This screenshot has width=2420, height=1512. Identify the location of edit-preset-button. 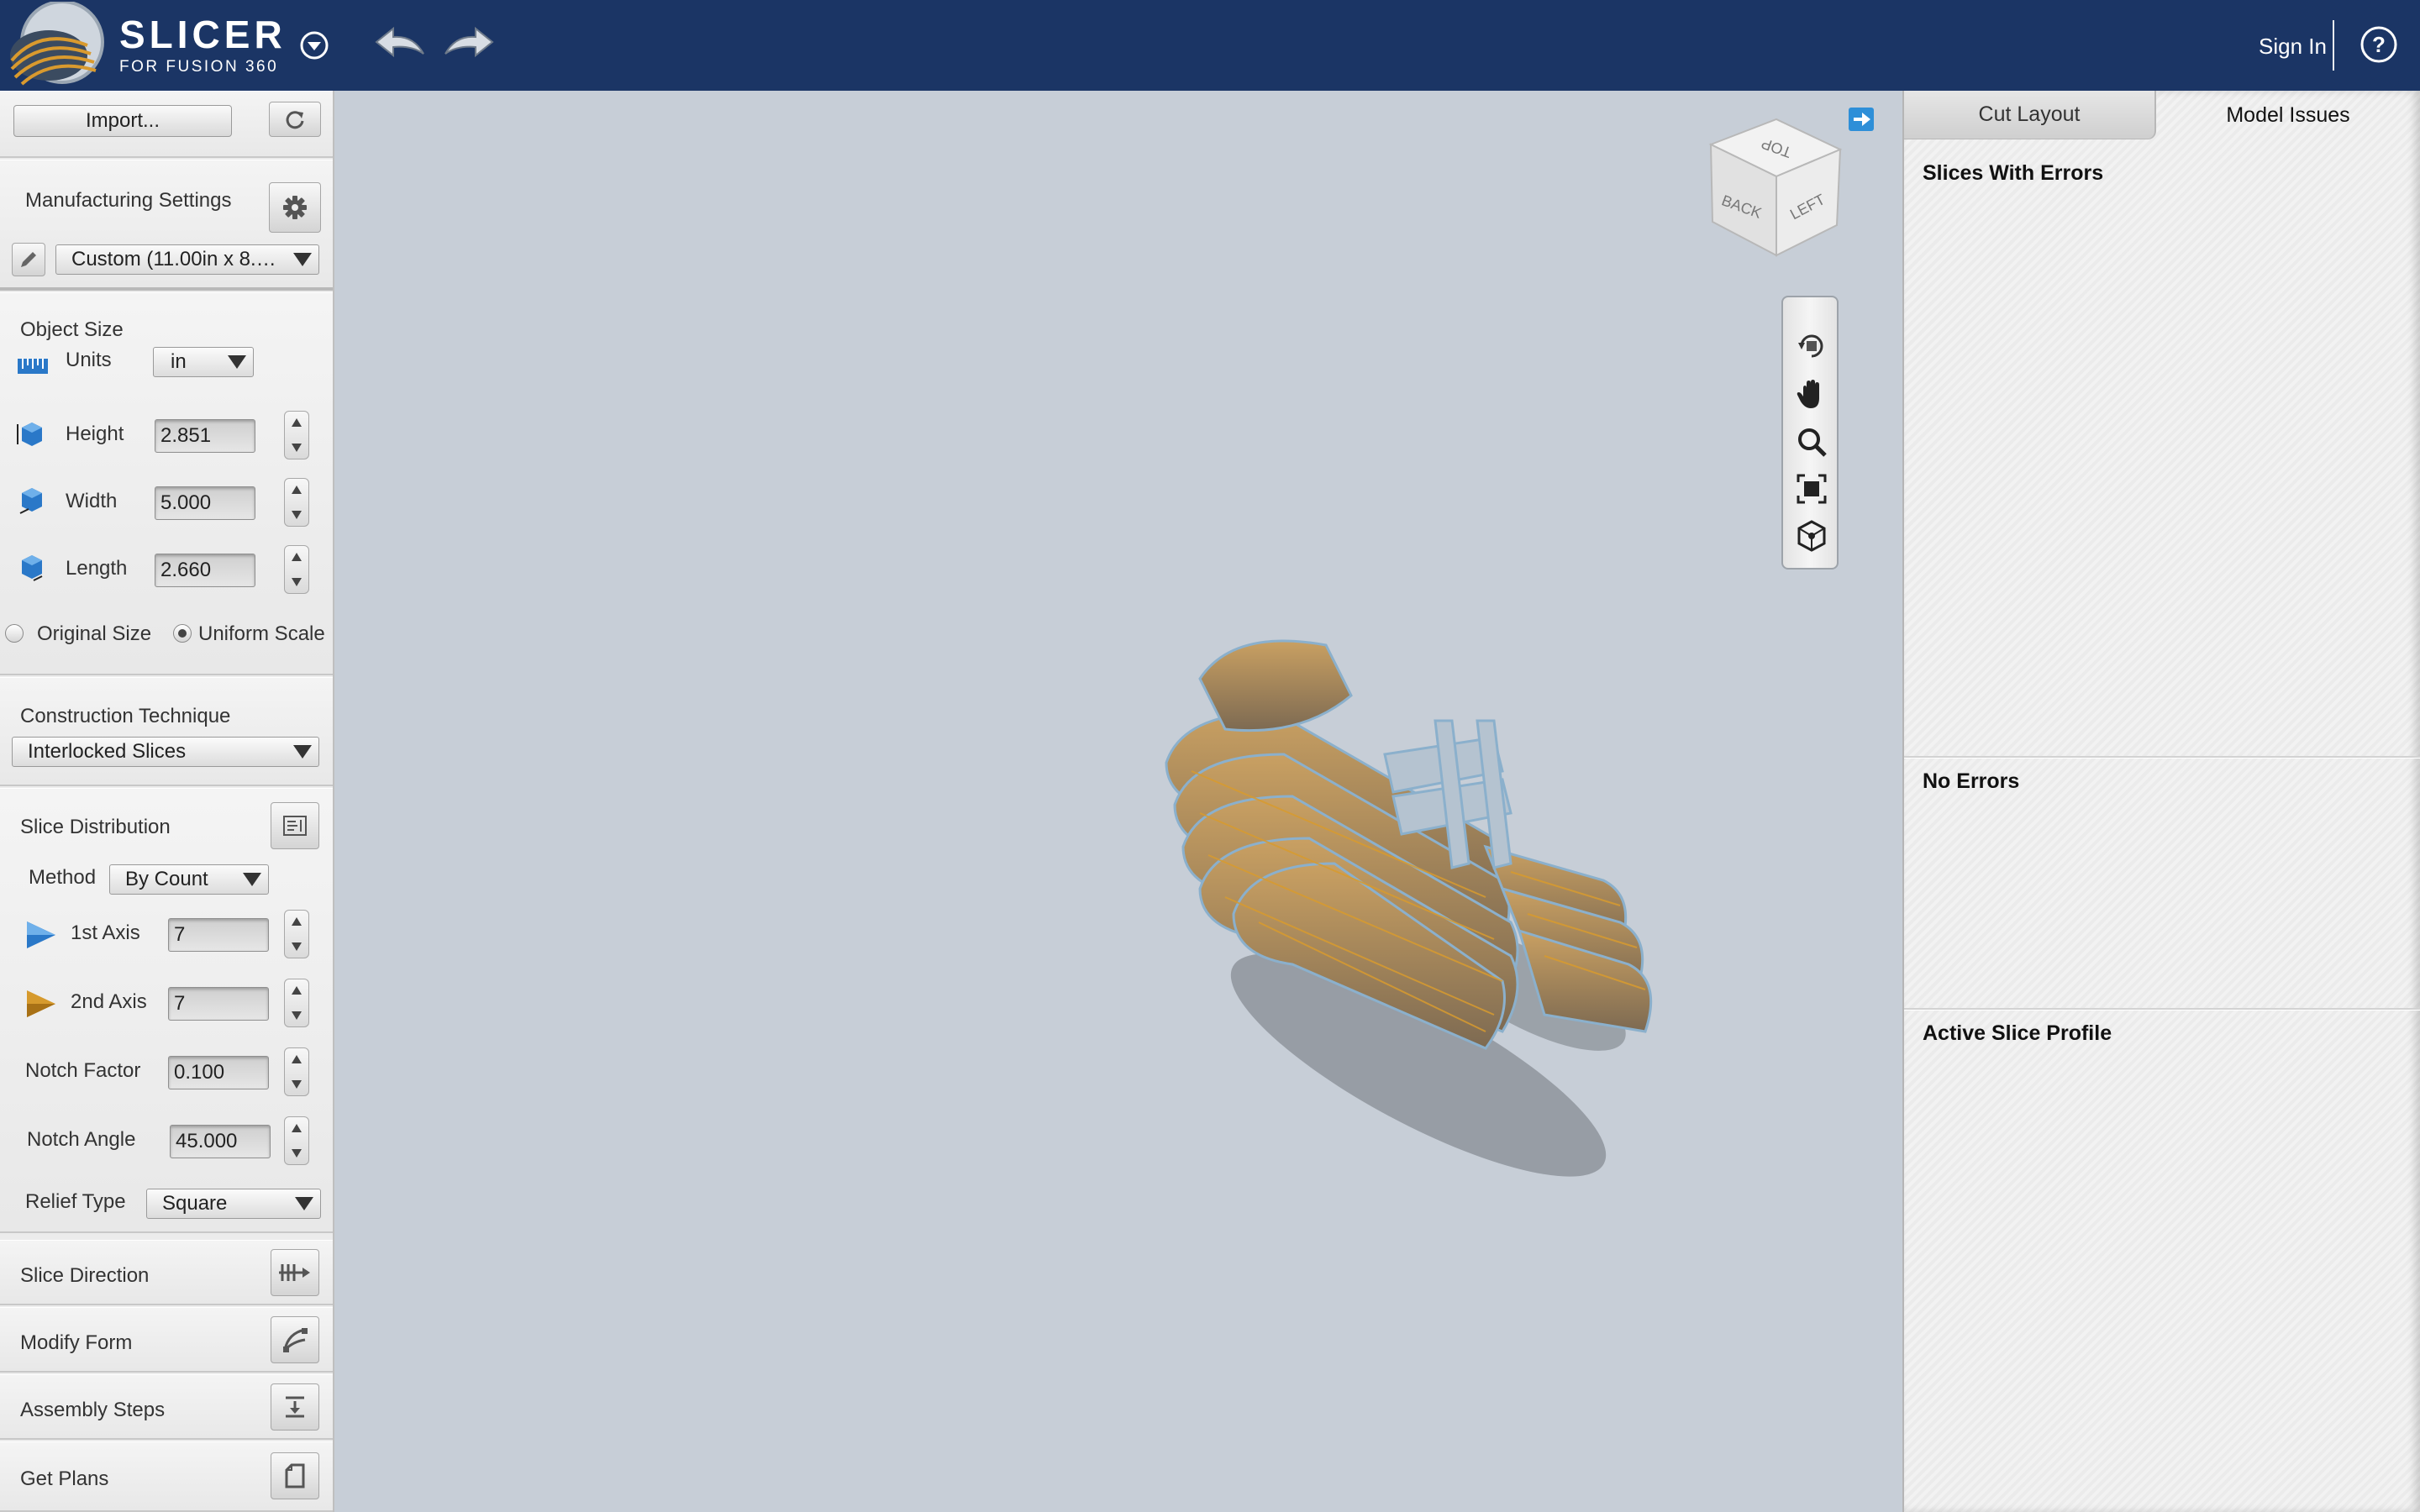
(28, 259).